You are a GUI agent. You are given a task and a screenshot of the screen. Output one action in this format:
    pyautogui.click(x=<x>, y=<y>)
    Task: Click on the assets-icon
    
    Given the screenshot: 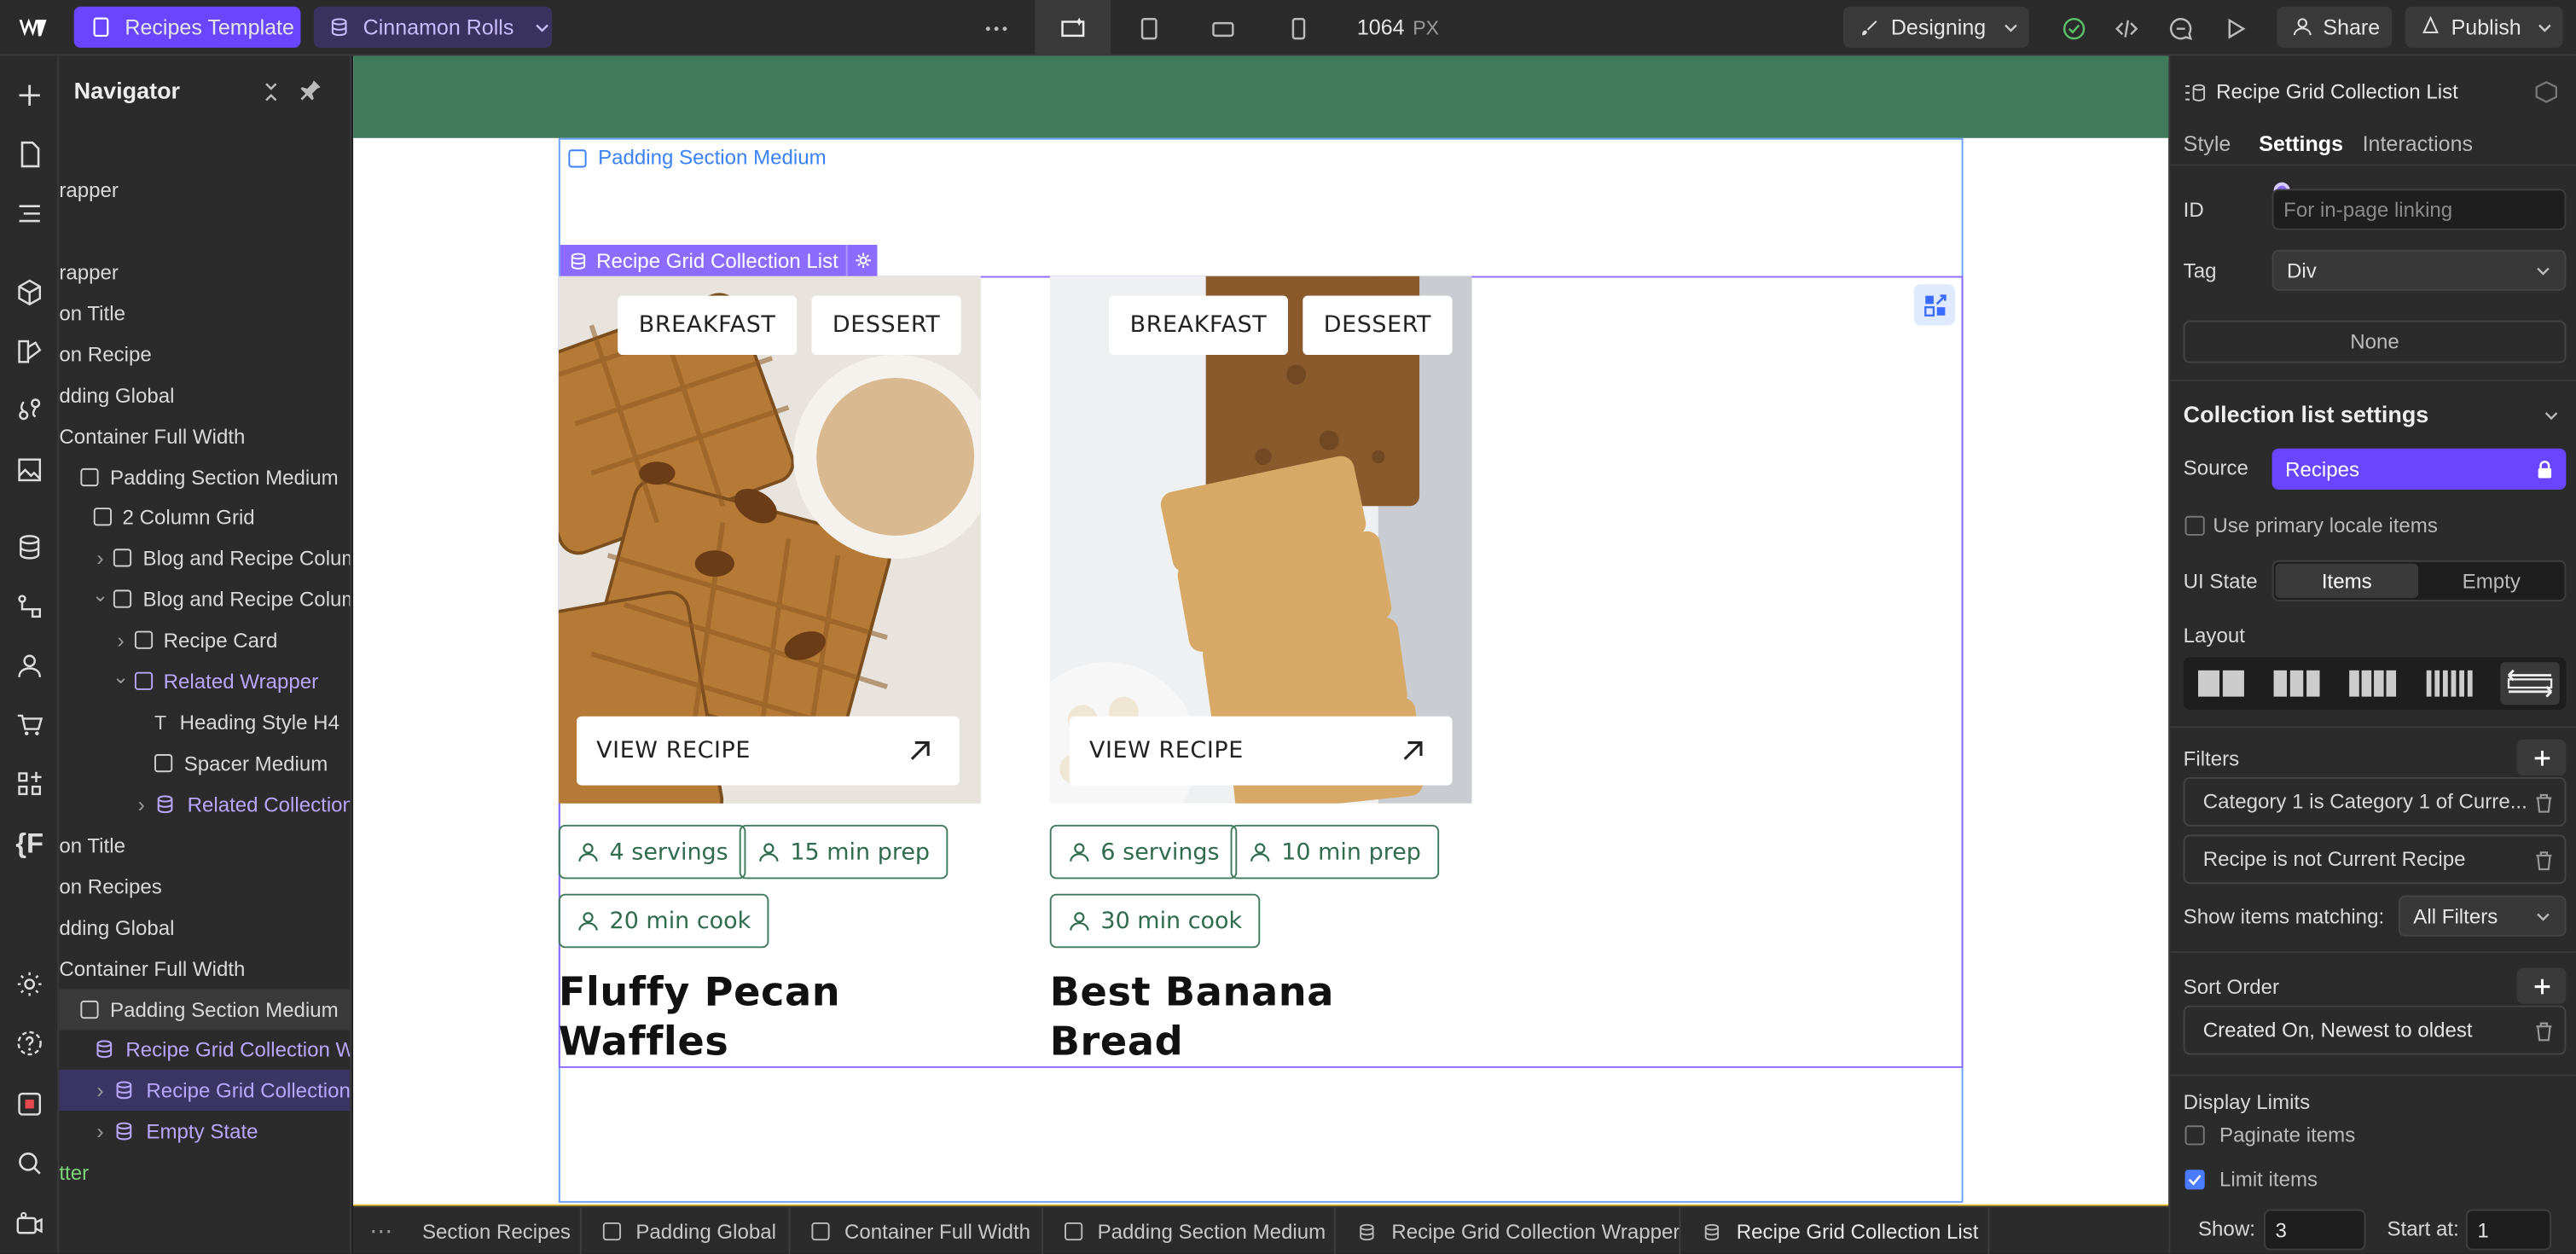 What is the action you would take?
    pyautogui.click(x=29, y=470)
    